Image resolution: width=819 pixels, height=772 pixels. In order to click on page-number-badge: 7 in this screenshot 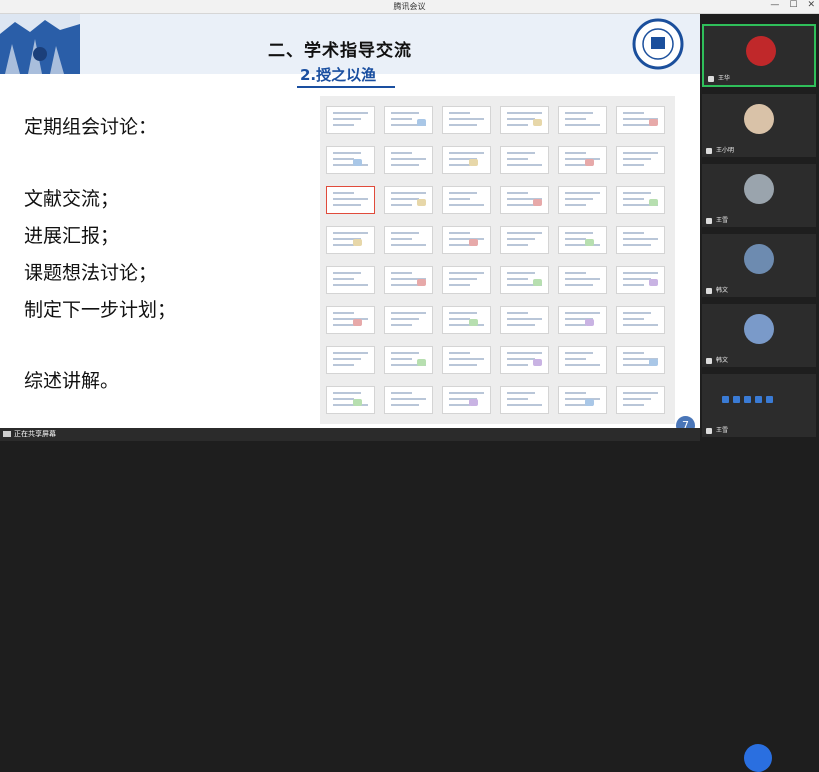, I will do `click(685, 422)`.